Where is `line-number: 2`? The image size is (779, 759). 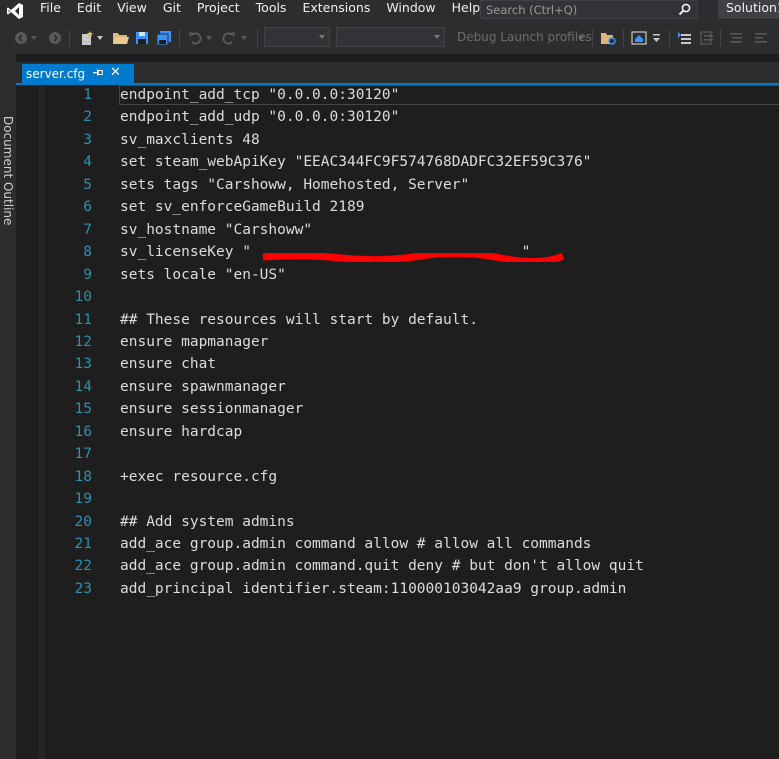 line-number: 2 is located at coordinates (87, 117).